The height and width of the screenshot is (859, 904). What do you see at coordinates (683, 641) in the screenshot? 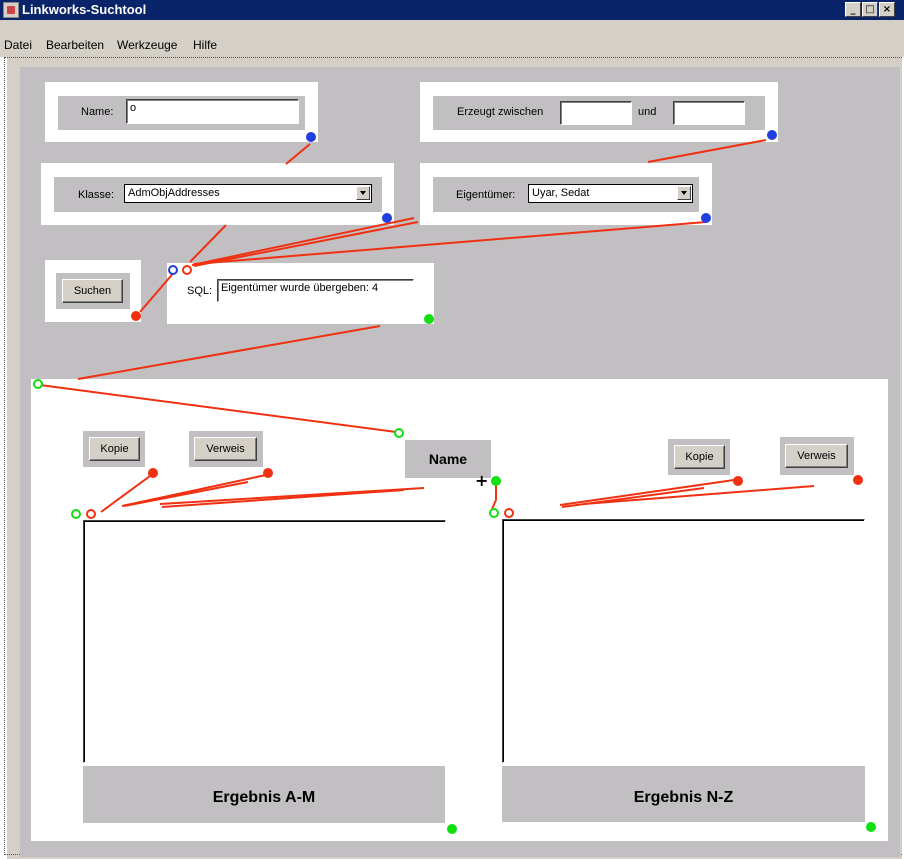
I see `right-result-list` at bounding box center [683, 641].